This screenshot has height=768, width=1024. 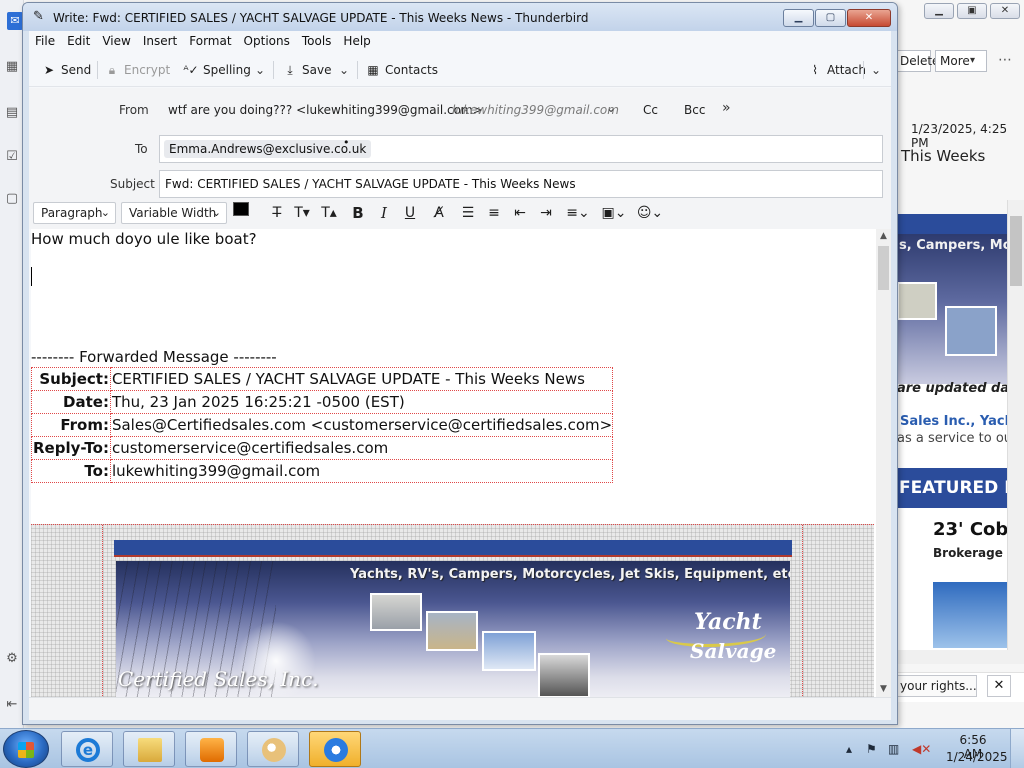 What do you see at coordinates (12, 659) in the screenshot?
I see `settings-icon: ⚙` at bounding box center [12, 659].